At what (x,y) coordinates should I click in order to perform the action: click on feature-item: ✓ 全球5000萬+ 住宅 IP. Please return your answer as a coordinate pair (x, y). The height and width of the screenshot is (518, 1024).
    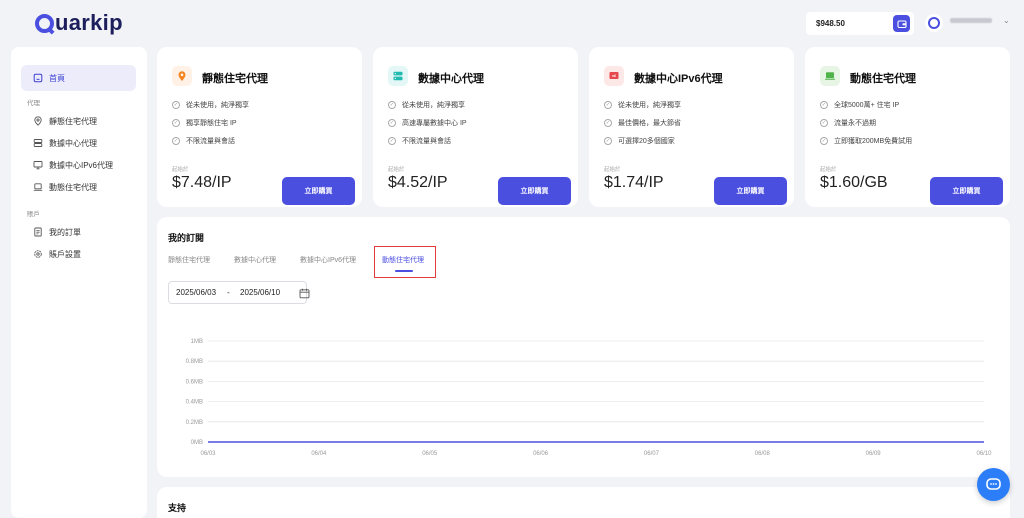
    Looking at the image, I should click on (860, 105).